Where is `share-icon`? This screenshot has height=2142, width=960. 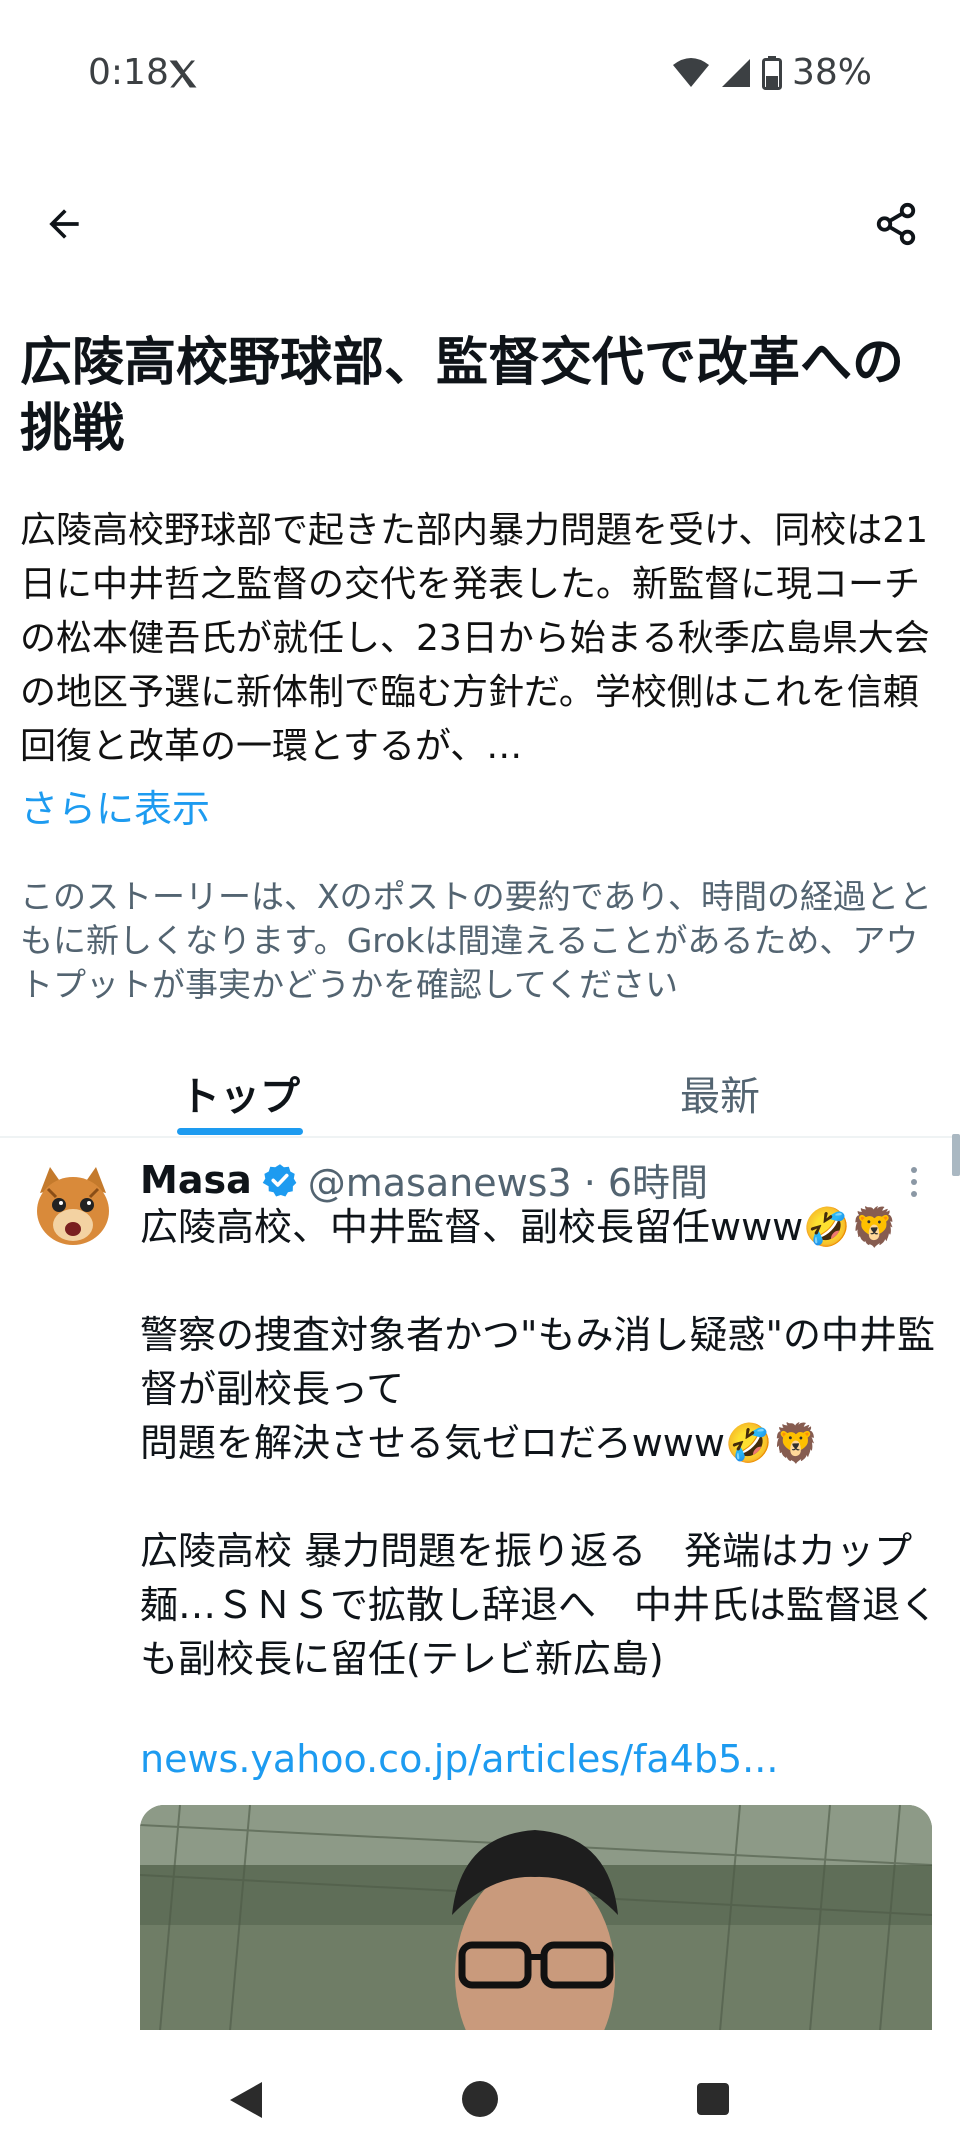
share-icon is located at coordinates (896, 224).